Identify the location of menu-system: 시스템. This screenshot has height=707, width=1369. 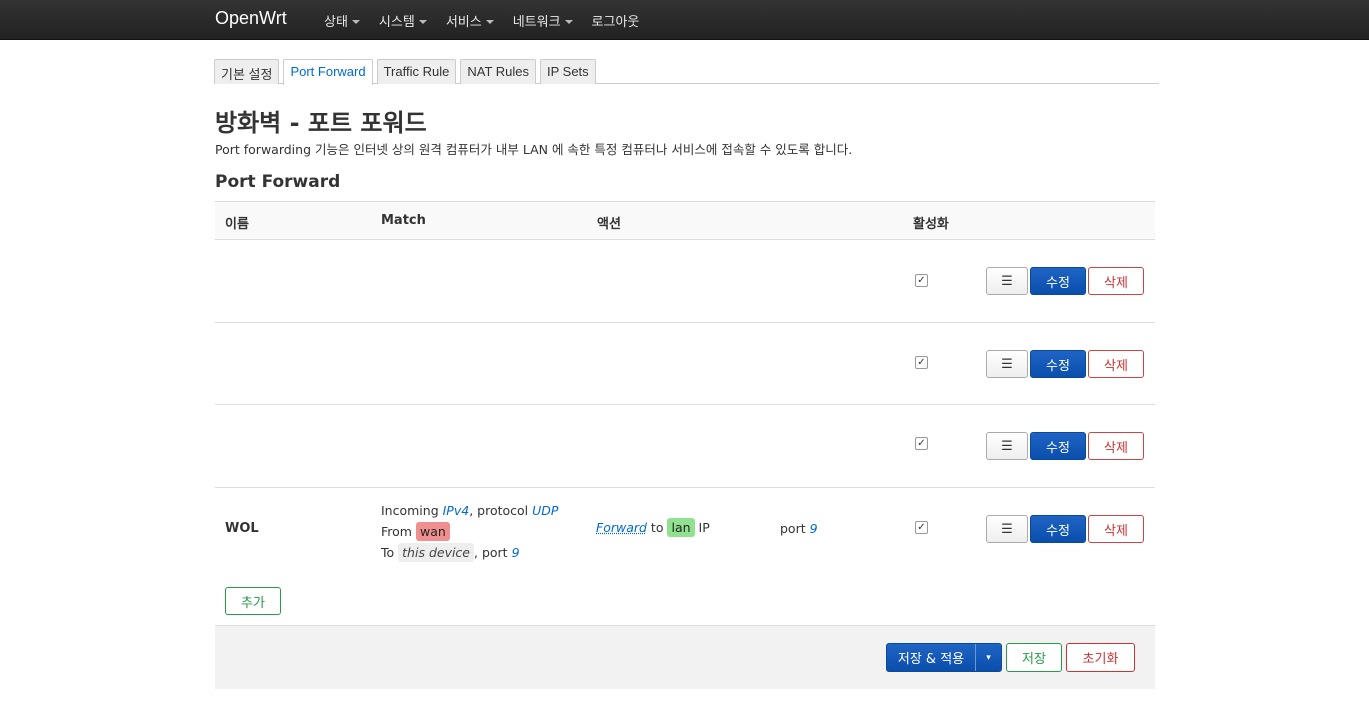
(403, 20).